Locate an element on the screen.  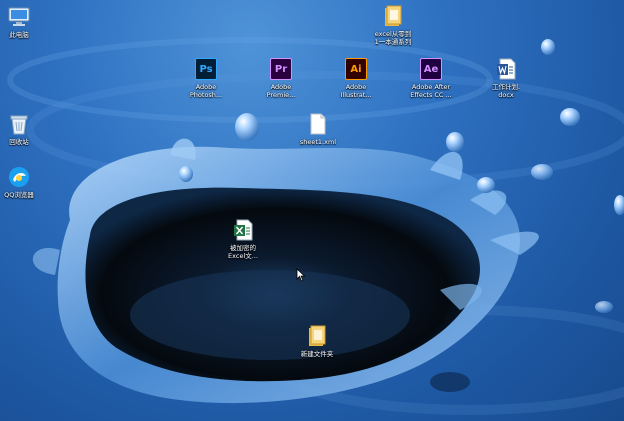
recycle-bin-shortcut: 回收站 is located at coordinates (24, 129).